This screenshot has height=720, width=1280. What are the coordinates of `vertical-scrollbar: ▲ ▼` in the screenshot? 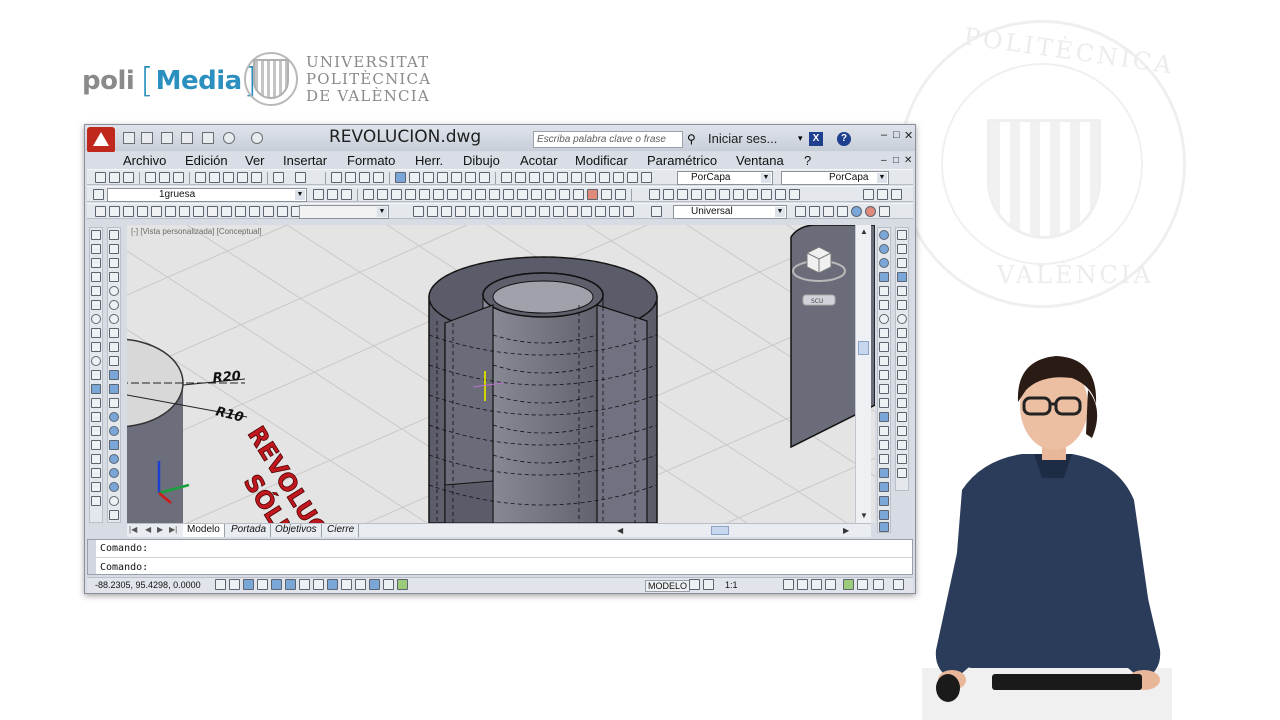 It's located at (863, 374).